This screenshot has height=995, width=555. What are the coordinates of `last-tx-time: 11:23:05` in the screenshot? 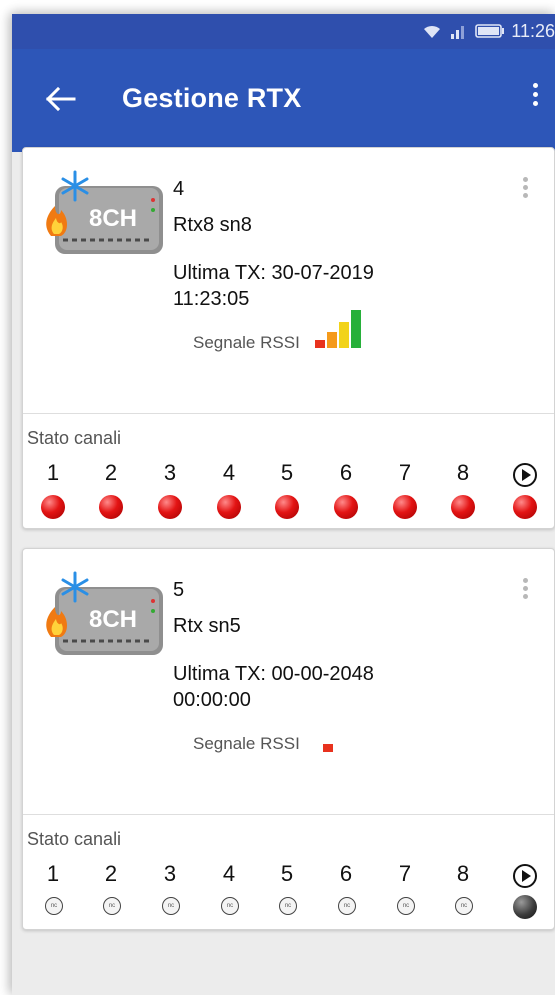 It's located at (211, 299).